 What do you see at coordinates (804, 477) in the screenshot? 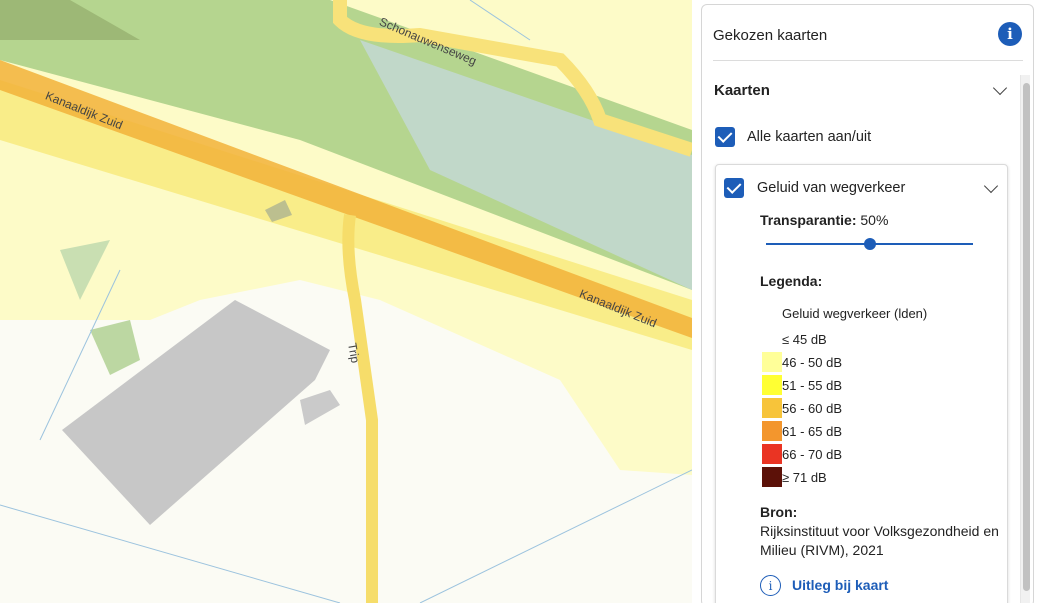
I see `legend-label: ≥ 71 dB` at bounding box center [804, 477].